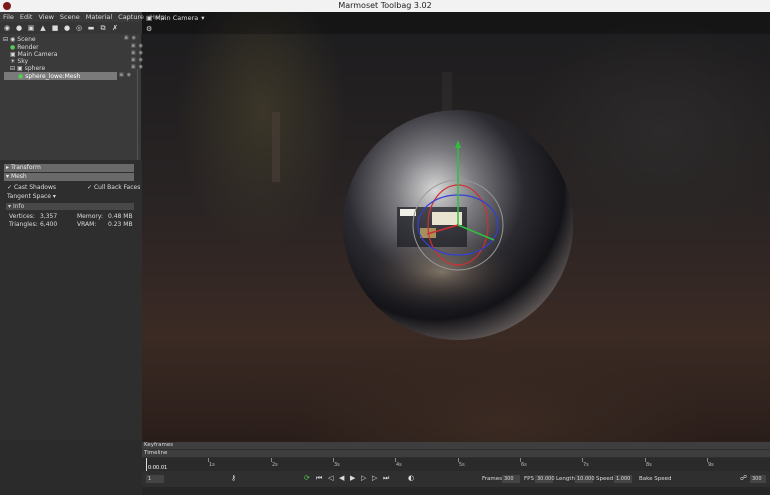 This screenshot has width=770, height=495. What do you see at coordinates (175, 18) in the screenshot?
I see `camera-select: ▣ Main Camera ▾` at bounding box center [175, 18].